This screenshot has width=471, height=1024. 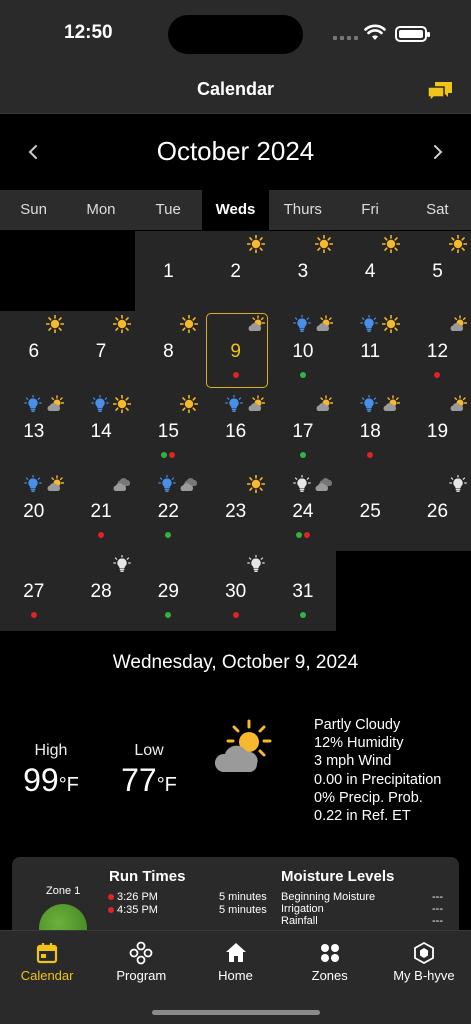 I want to click on moisture-label: Irrigation, so click(x=302, y=909).